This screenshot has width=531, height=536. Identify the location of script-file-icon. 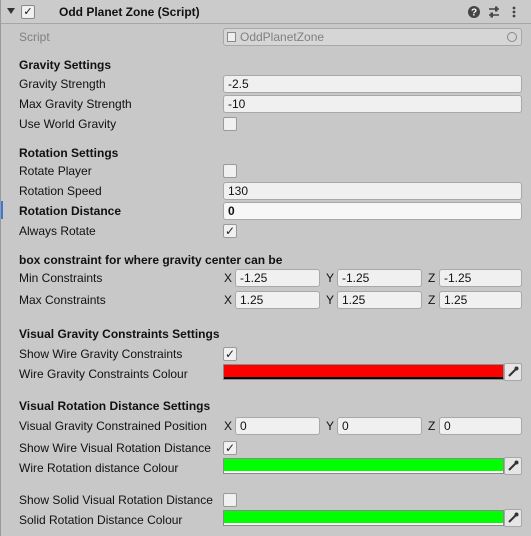
(231, 37).